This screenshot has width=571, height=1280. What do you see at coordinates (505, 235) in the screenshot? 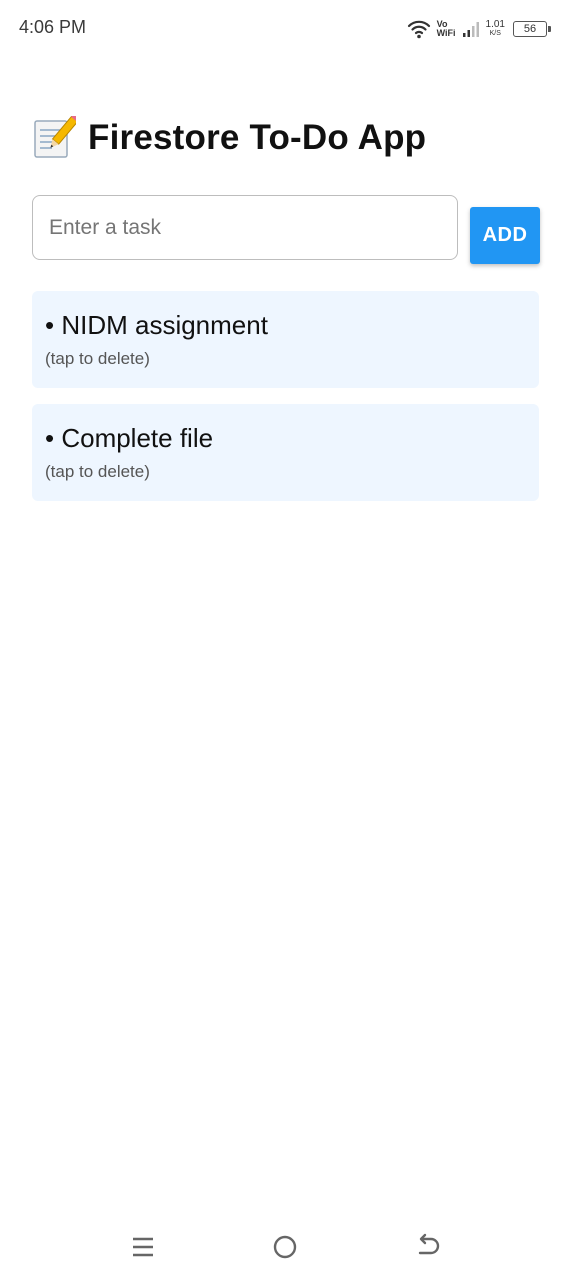
I see `add-button: ADD` at bounding box center [505, 235].